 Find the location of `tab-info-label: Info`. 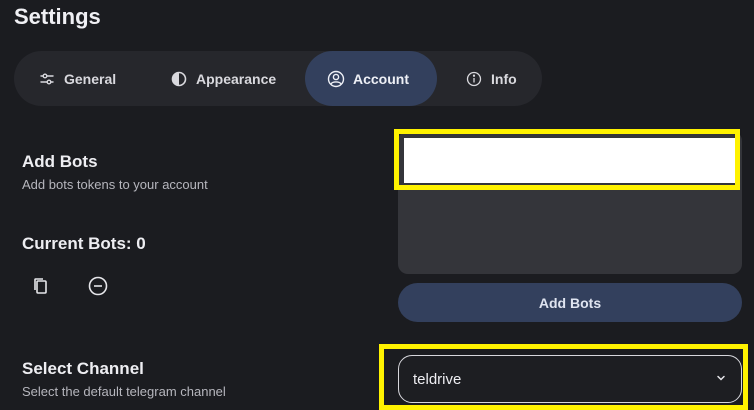

tab-info-label: Info is located at coordinates (504, 78).